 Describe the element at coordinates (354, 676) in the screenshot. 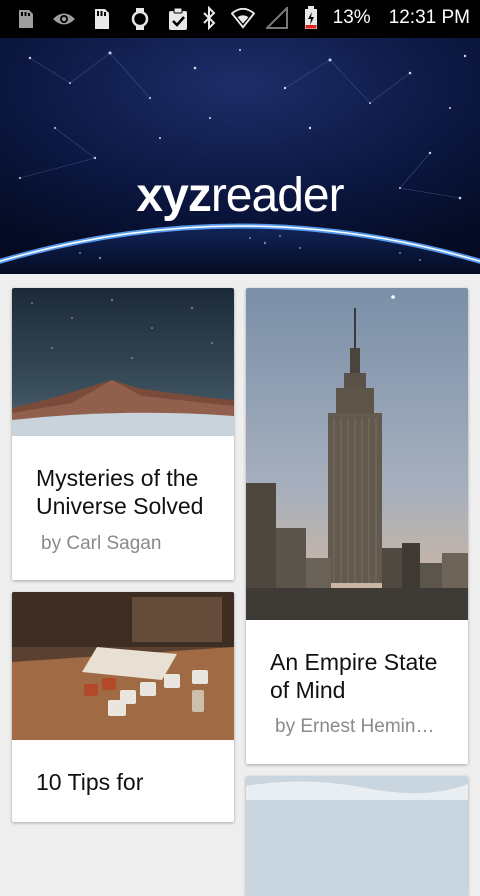

I see `article-title: An Empire State of Mind` at that location.